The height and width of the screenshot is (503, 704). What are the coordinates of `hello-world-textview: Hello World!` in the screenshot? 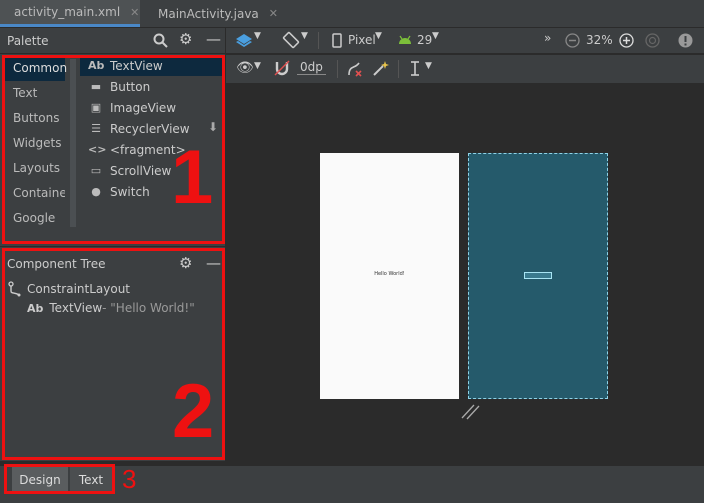 It's located at (389, 274).